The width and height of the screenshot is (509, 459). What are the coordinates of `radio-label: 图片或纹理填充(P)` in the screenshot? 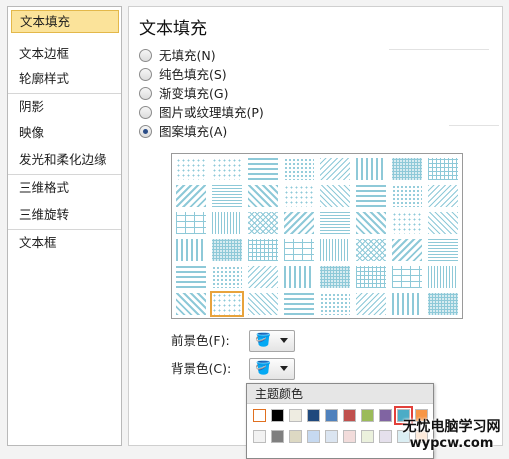 It's located at (211, 112).